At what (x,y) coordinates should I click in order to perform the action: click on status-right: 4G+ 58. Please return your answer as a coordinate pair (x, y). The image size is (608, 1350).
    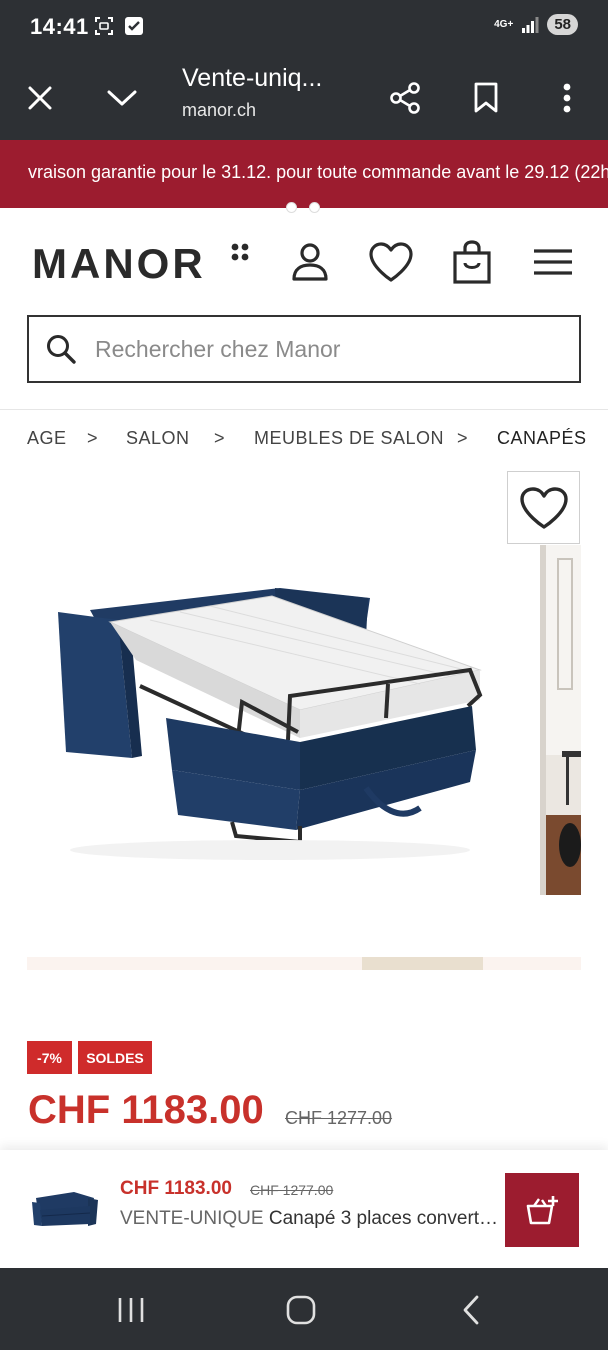
    Looking at the image, I should click on (536, 24).